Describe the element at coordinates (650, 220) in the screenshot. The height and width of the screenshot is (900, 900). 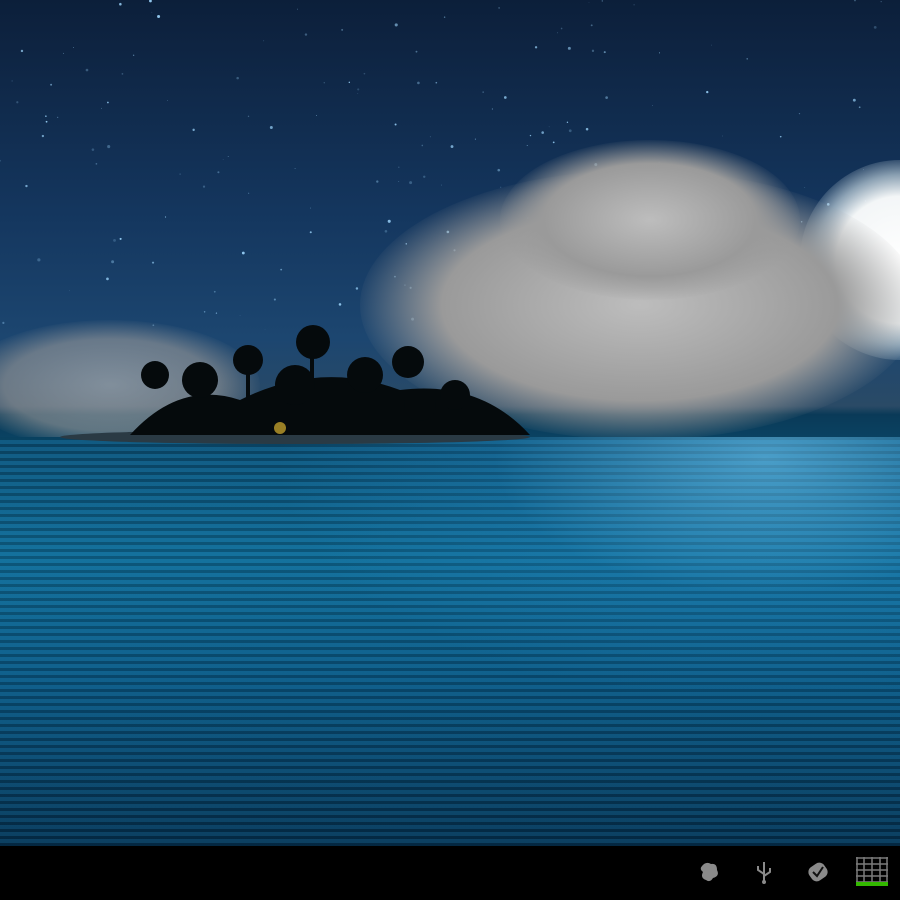
I see `cloud` at that location.